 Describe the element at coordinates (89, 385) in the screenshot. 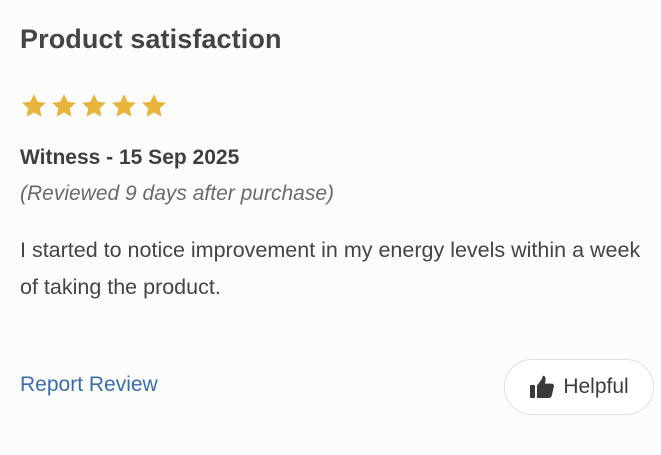

I see `report-review-link: Report Review` at that location.